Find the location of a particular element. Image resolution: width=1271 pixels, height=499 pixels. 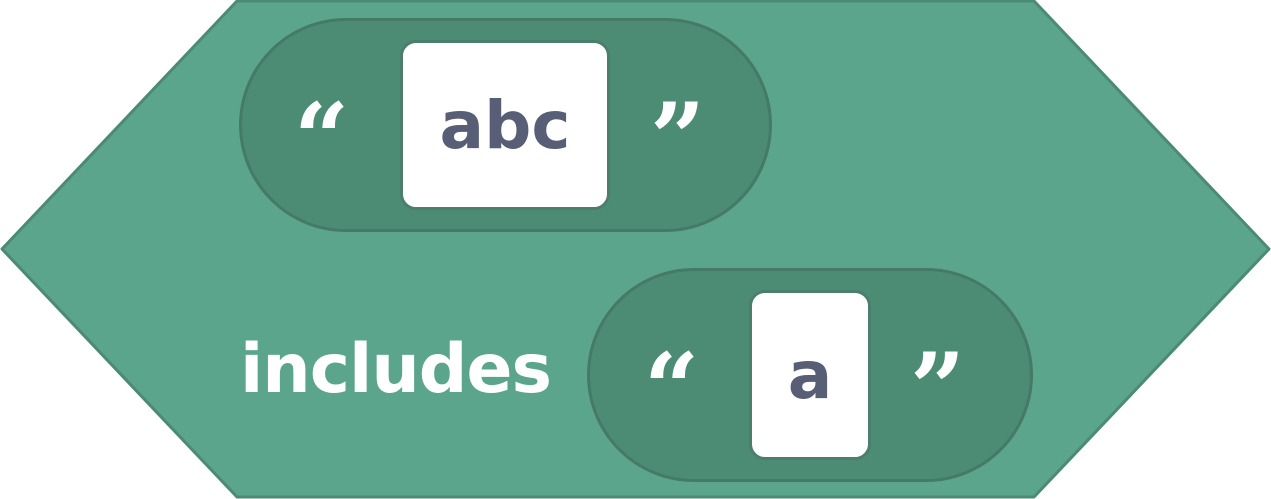

block-label-includes: includes is located at coordinates (396, 369).